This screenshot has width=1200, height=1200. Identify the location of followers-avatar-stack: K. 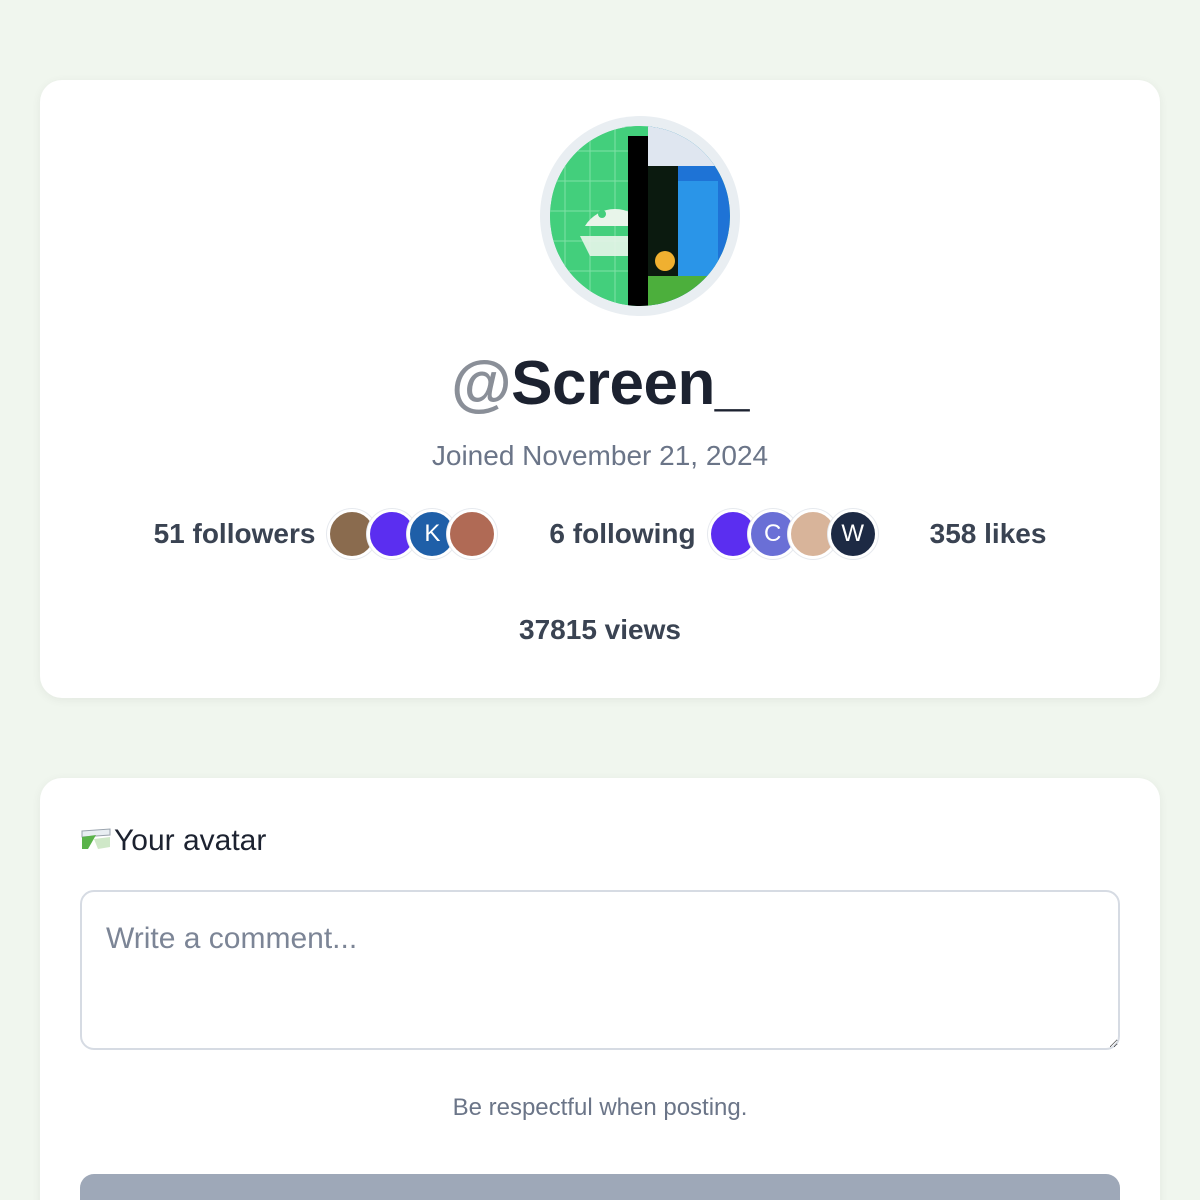
(412, 534).